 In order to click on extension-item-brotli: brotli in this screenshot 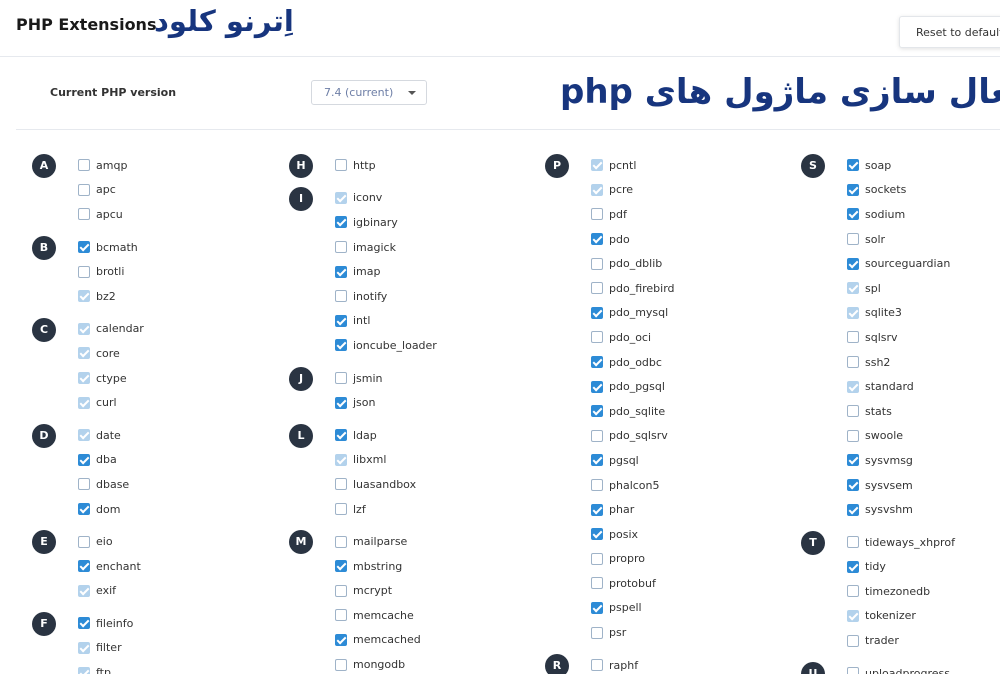, I will do `click(175, 271)`.